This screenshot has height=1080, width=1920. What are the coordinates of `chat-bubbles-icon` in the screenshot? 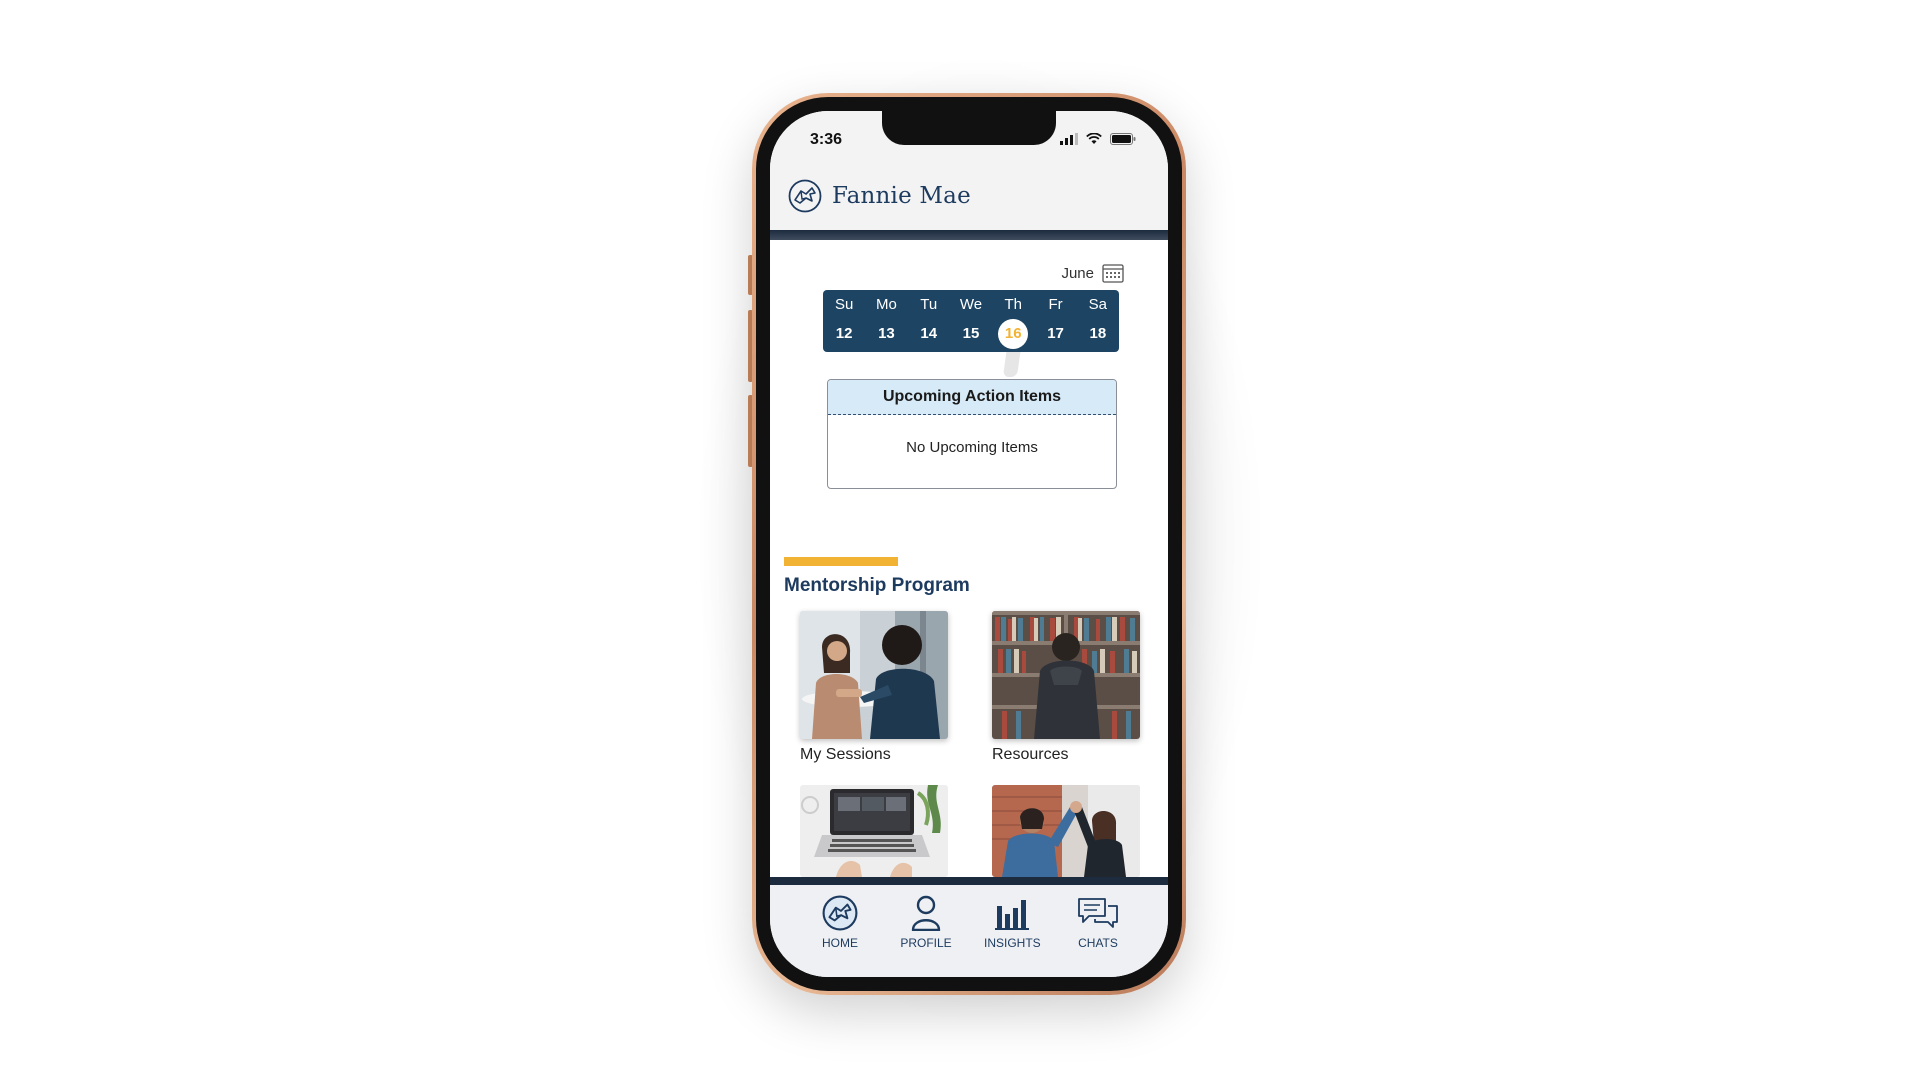 It's located at (1098, 913).